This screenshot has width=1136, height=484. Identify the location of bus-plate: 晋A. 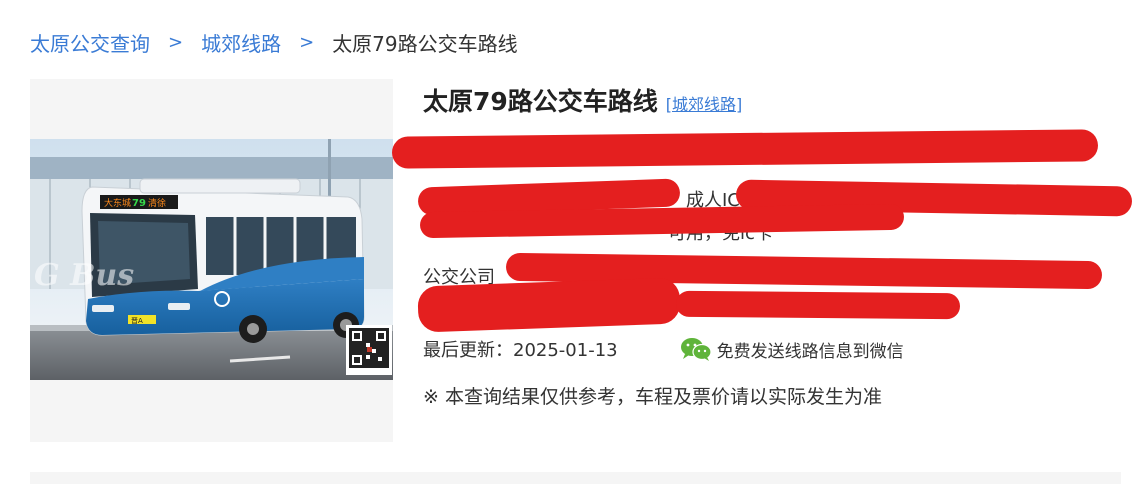
(137, 321).